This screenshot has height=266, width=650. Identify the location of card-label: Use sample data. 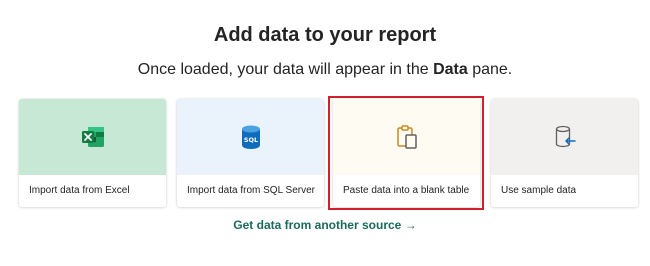
(539, 190).